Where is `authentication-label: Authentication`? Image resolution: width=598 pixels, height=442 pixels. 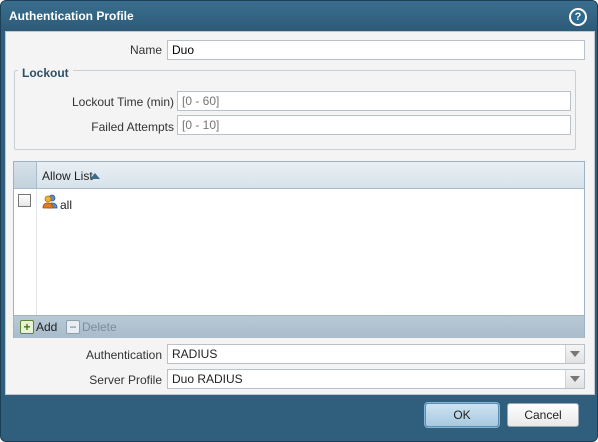
authentication-label: Authentication is located at coordinates (123, 355).